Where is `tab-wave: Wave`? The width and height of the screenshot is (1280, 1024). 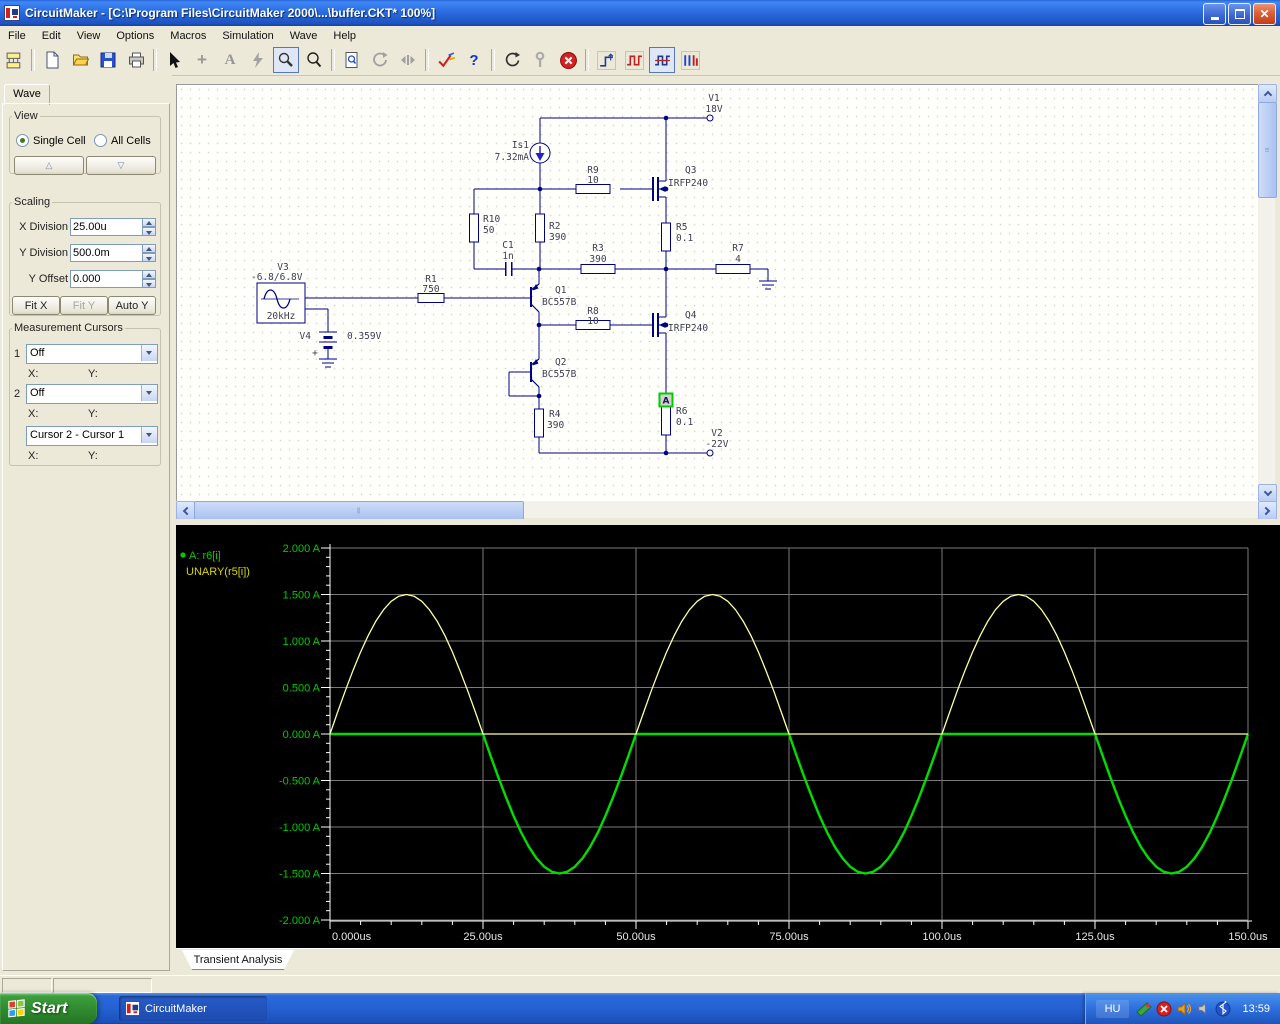
tab-wave: Wave is located at coordinates (27, 94).